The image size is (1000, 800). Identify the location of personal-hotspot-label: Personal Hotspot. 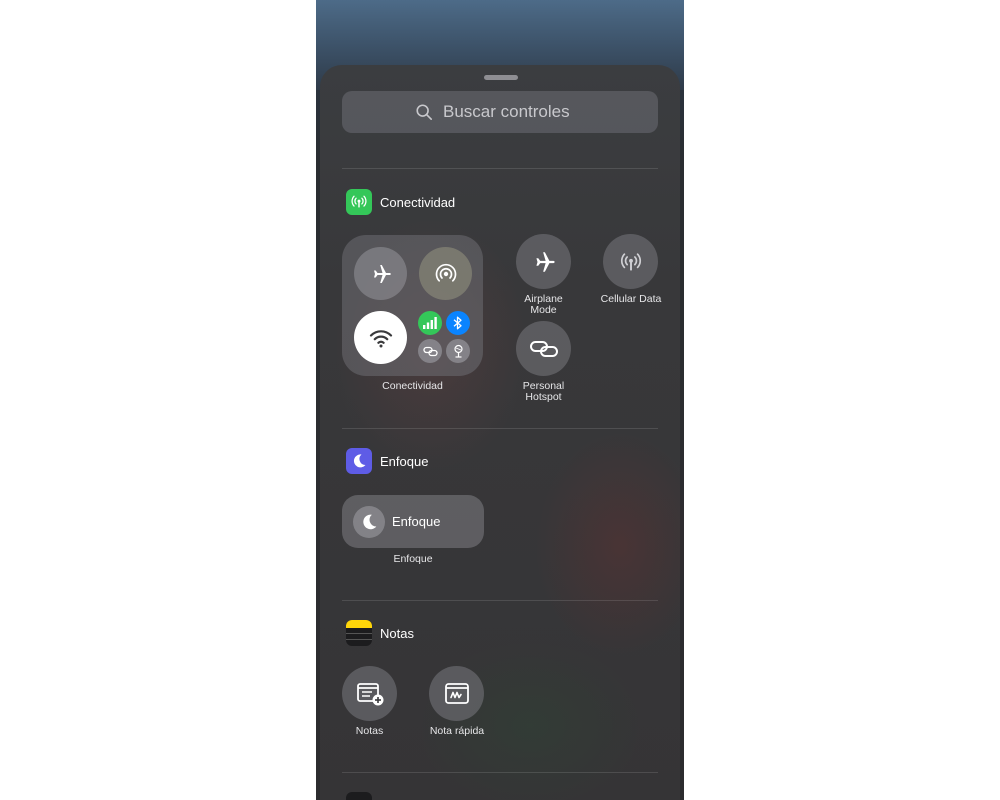
(543, 391).